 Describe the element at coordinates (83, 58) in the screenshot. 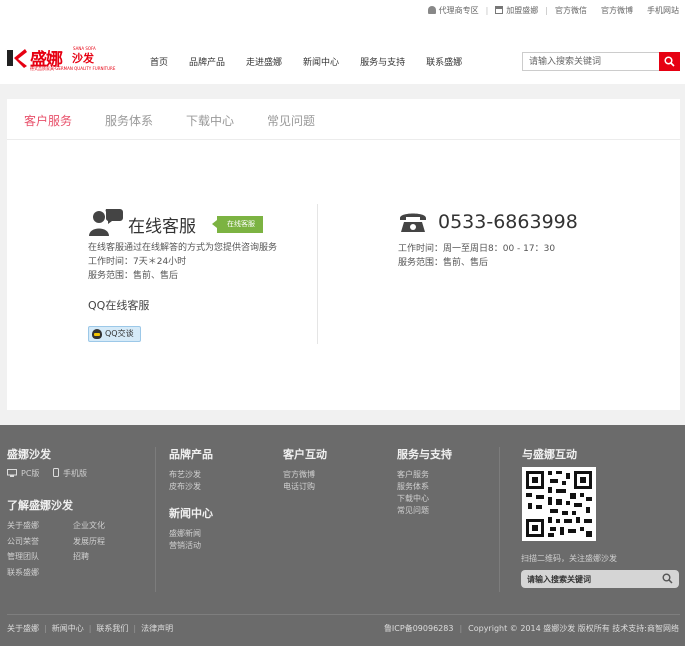

I see `logo-product: 沙发` at that location.